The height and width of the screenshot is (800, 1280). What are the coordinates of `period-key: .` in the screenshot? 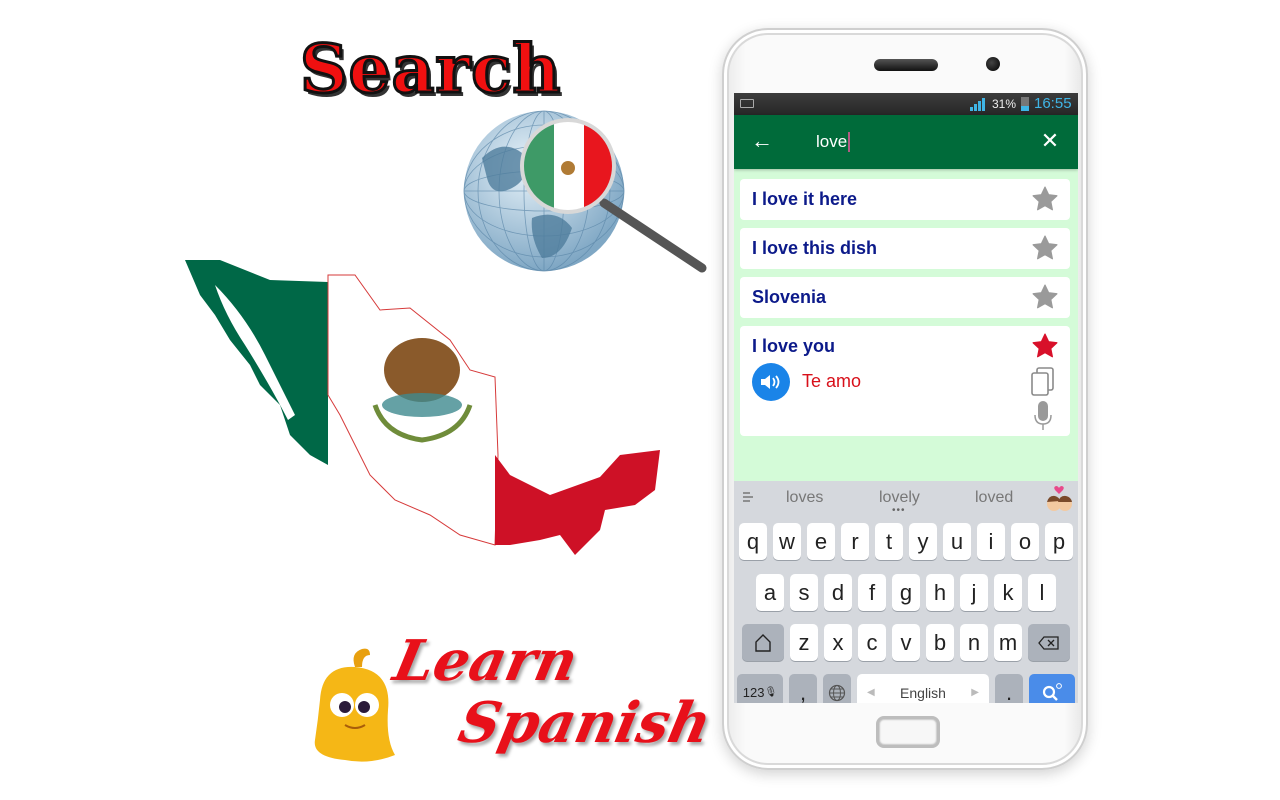 It's located at (1009, 688).